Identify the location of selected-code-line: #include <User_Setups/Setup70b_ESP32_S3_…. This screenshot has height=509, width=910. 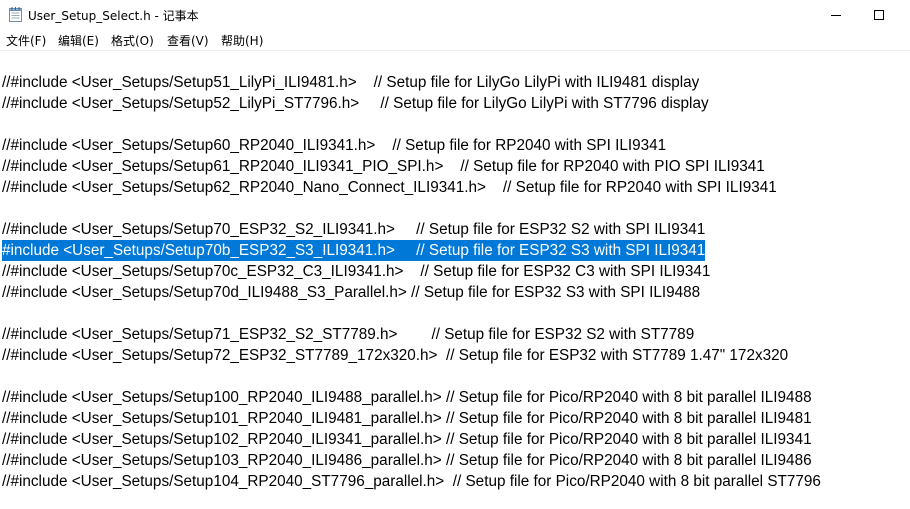
(354, 250).